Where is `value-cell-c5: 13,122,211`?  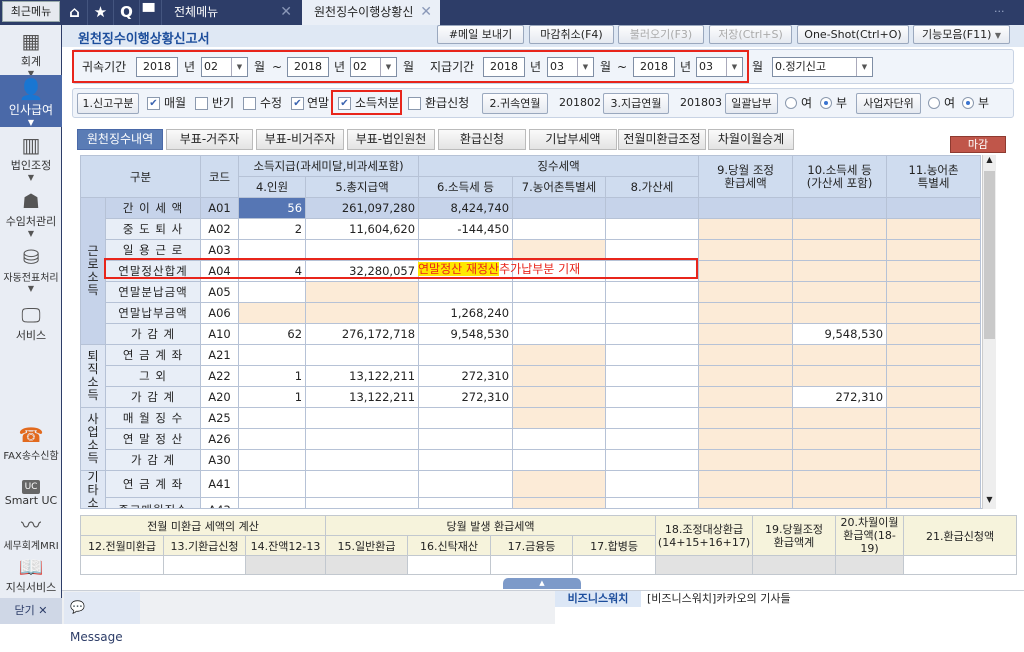
value-cell-c5: 13,122,211 is located at coordinates (362, 376).